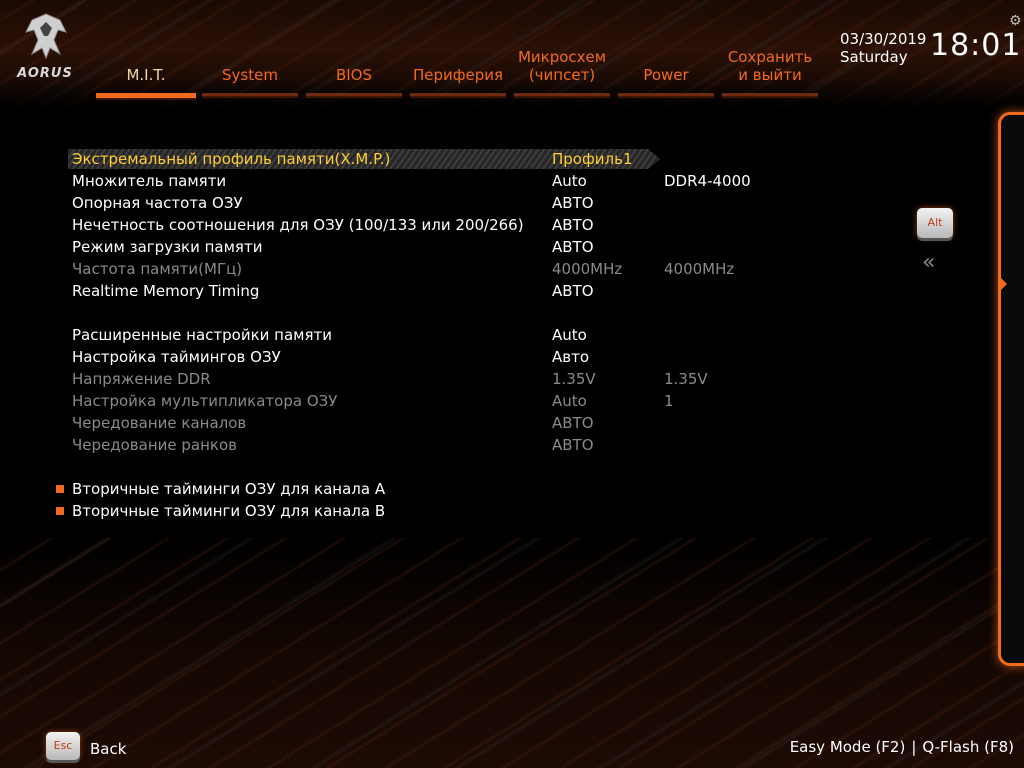  I want to click on setting-value-secondary: 4000MHz, so click(699, 269).